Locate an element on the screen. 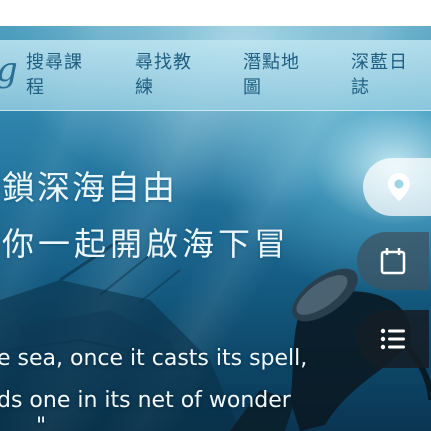  hero-quote-line-1: e sea, once it casts its spell, is located at coordinates (154, 358).